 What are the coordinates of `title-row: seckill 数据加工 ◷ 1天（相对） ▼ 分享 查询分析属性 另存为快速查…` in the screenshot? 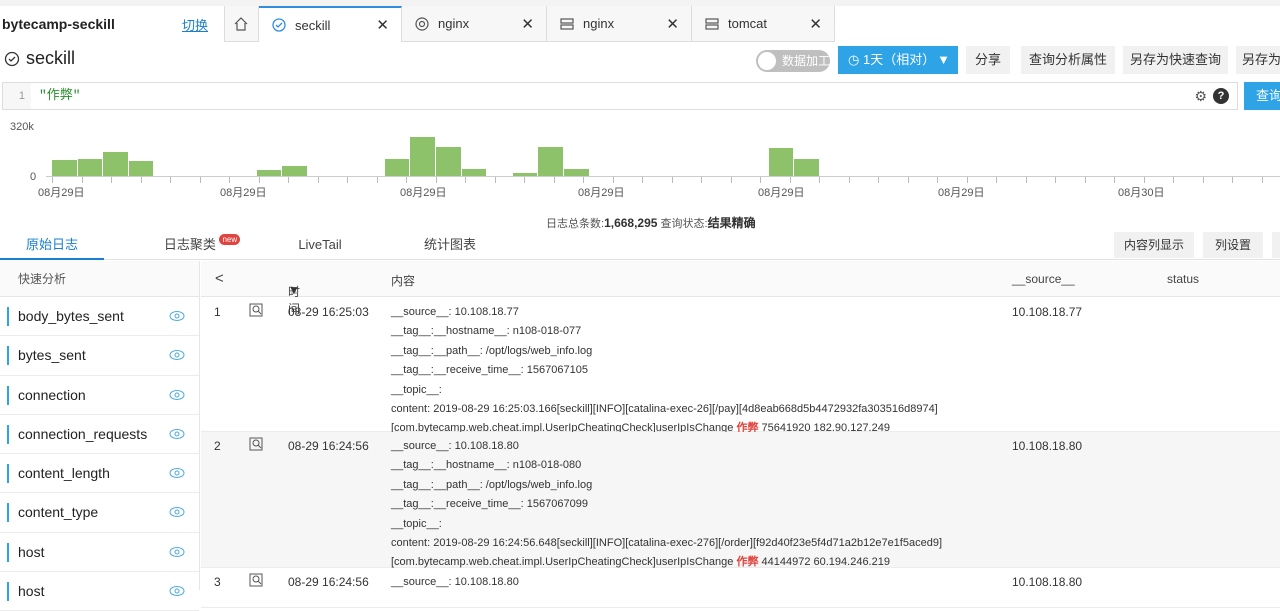 It's located at (640, 60).